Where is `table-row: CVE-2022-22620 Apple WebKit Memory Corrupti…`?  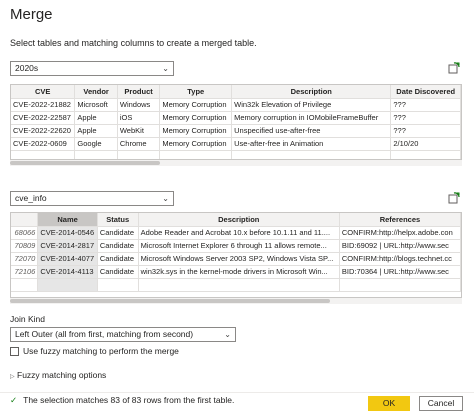
table-row: CVE-2022-22620 Apple WebKit Memory Corrupti… is located at coordinates (236, 131).